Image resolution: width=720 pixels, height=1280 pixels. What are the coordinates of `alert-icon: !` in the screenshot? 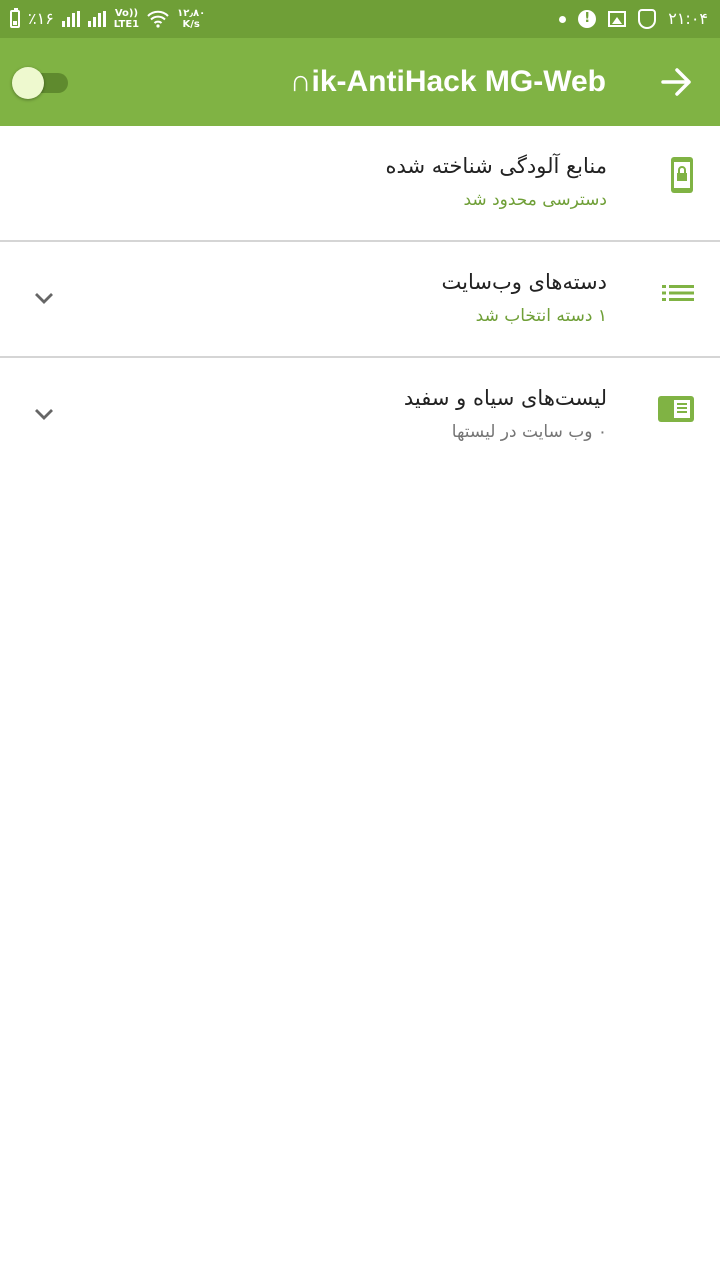 It's located at (587, 19).